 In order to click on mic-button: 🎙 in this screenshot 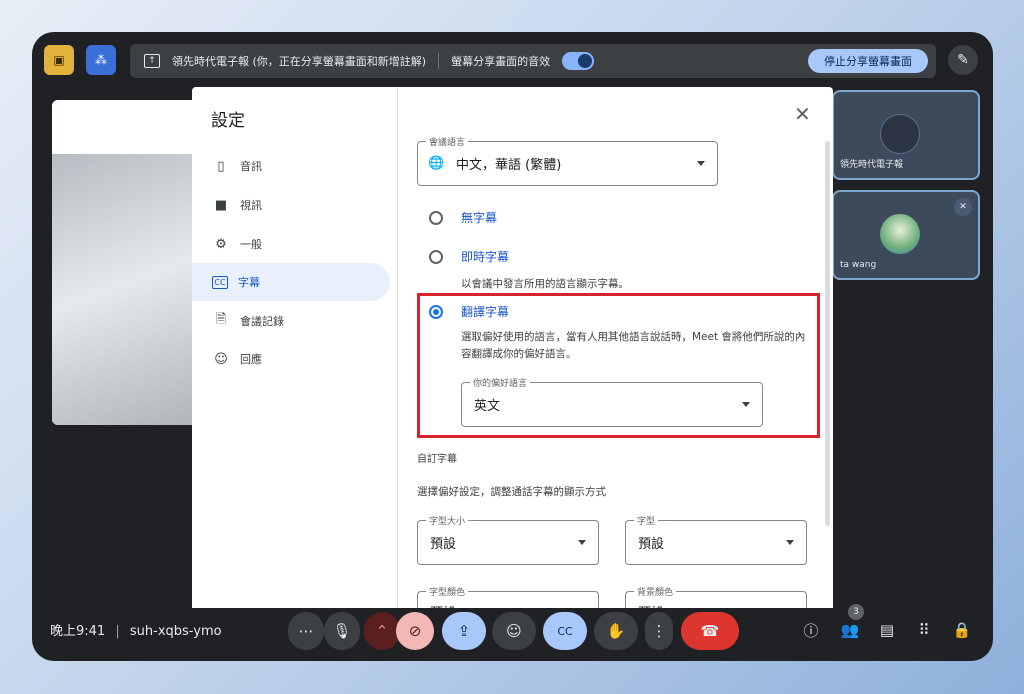, I will do `click(342, 631)`.